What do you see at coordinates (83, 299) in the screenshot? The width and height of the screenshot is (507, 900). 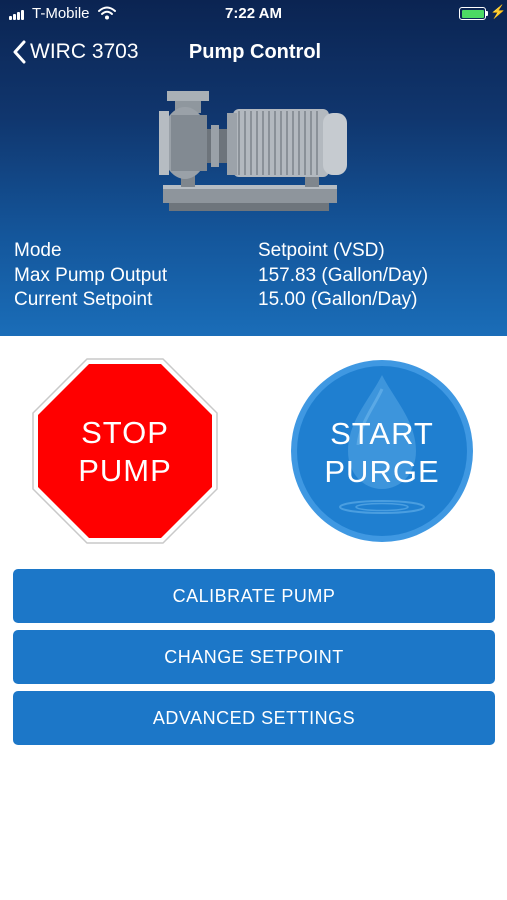 I see `setpoint-label: Current Setpoint` at bounding box center [83, 299].